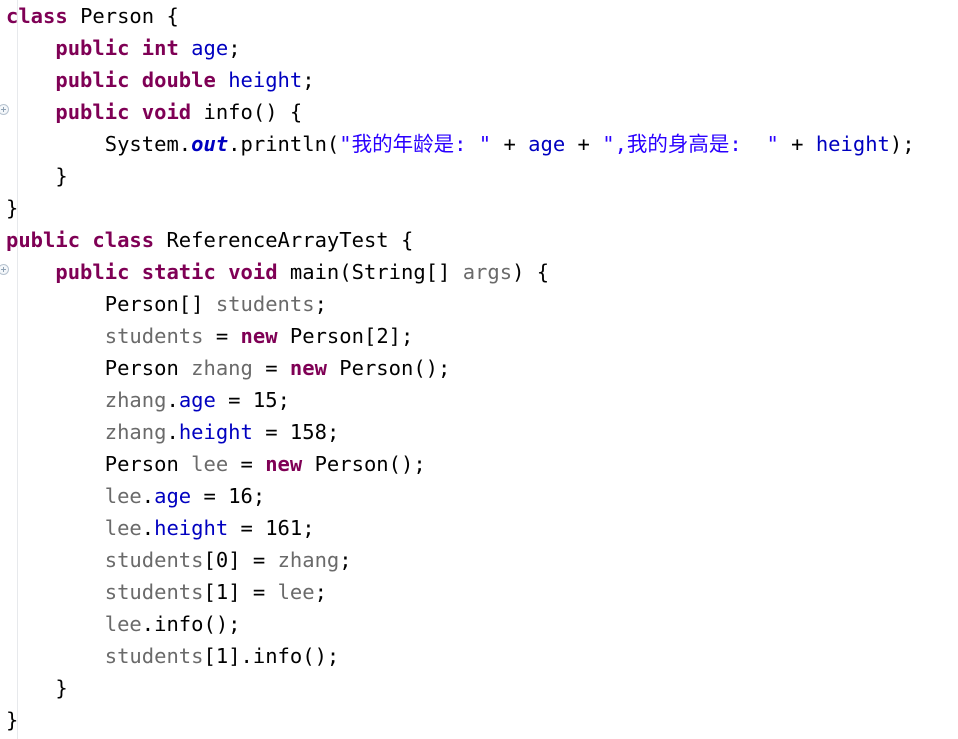  I want to click on token-plain: );, so click(902, 144).